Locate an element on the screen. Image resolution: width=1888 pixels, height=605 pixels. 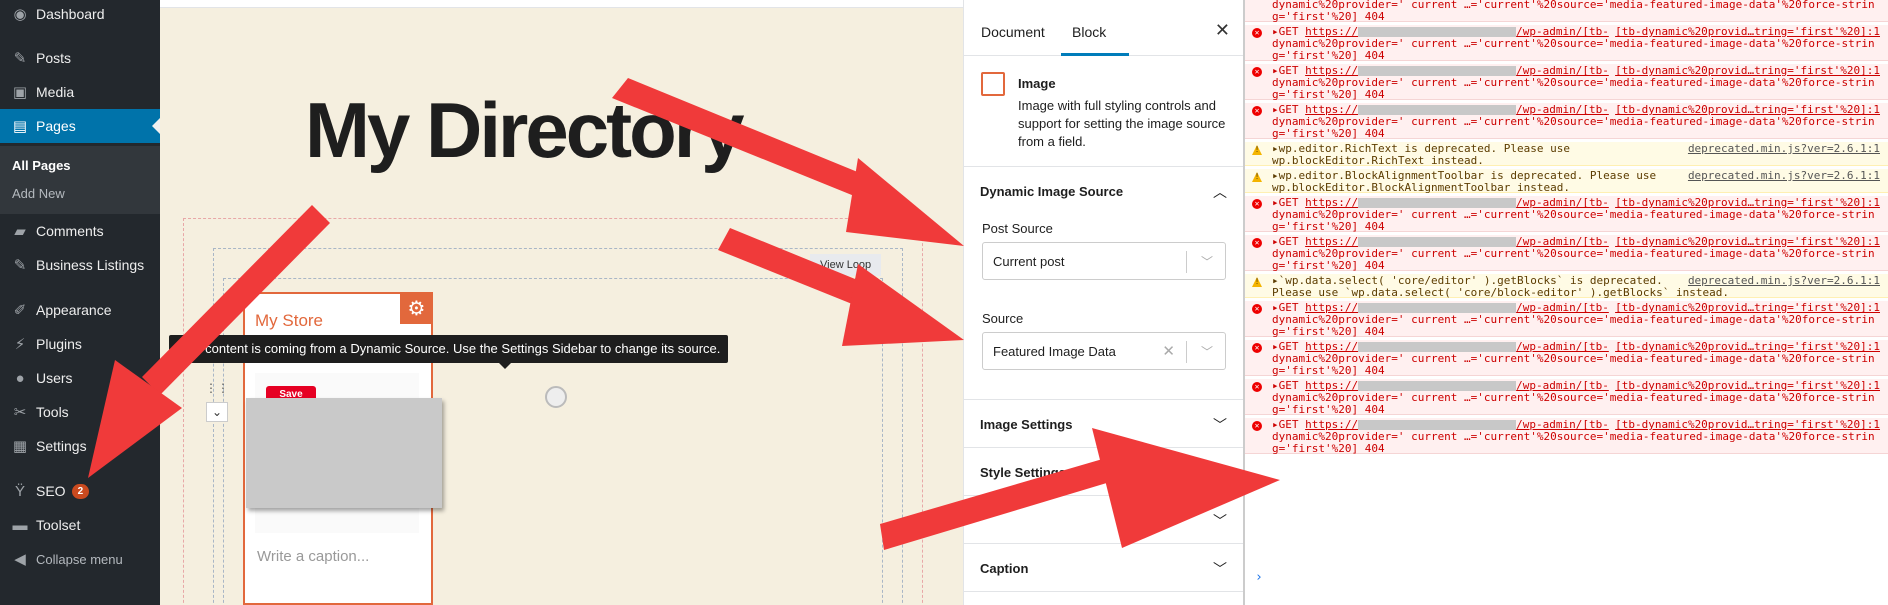
media-icon: ▣ is located at coordinates (20, 92).